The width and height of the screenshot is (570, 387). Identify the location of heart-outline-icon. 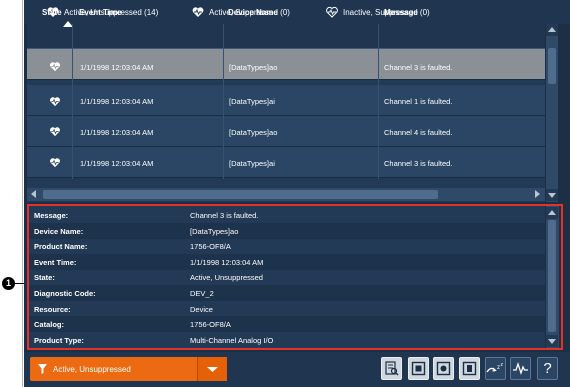
(332, 12).